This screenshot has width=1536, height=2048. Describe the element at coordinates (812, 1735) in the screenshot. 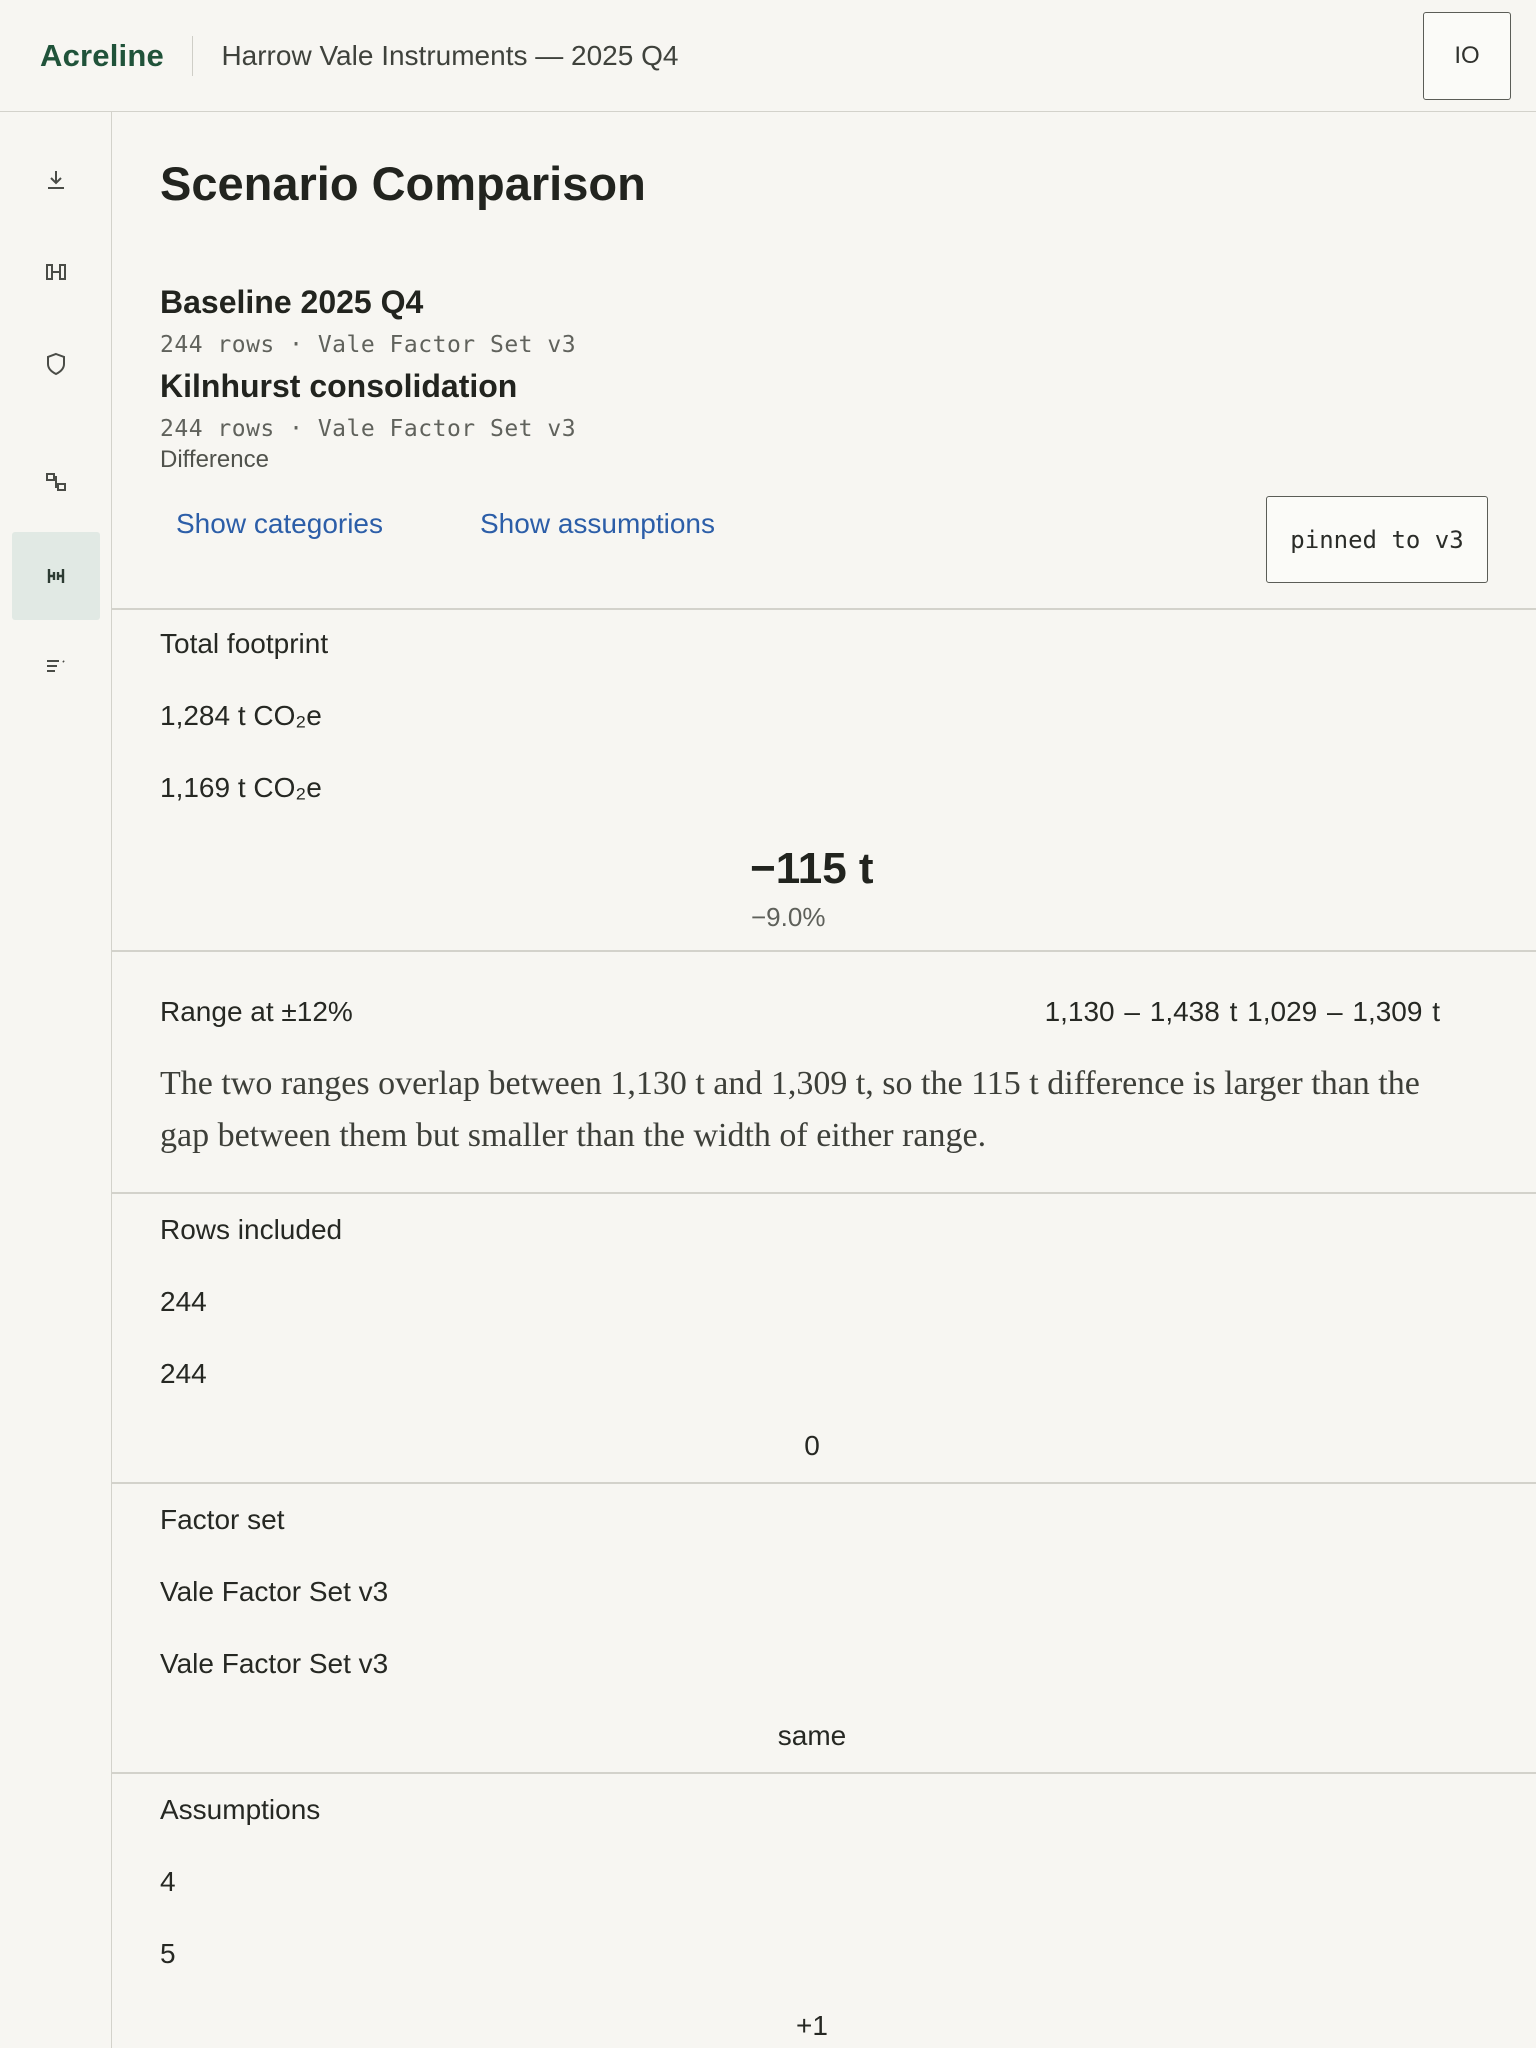

I see `factor-set-difference: same` at that location.